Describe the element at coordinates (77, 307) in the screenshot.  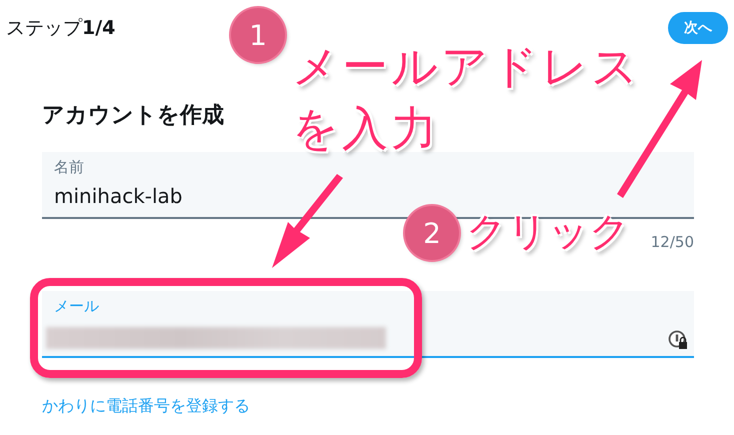
I see `field-label: メール` at that location.